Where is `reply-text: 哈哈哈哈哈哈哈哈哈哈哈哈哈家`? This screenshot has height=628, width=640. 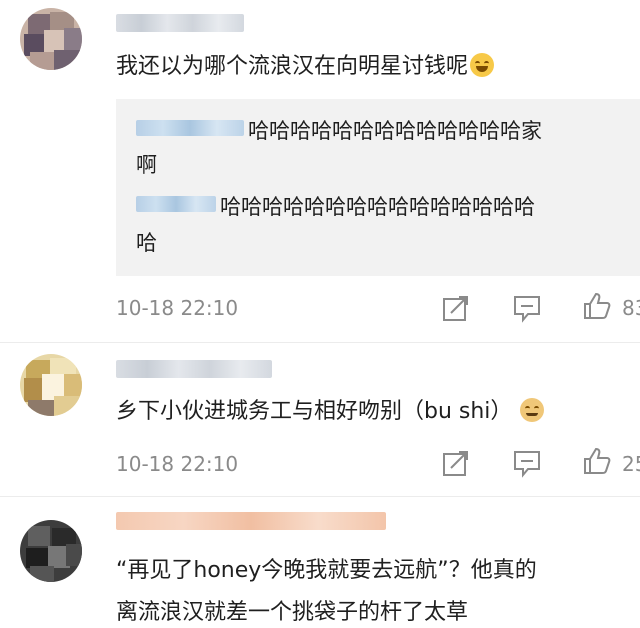
reply-text: 哈哈哈哈哈哈哈哈哈哈哈哈哈家 is located at coordinates (395, 131).